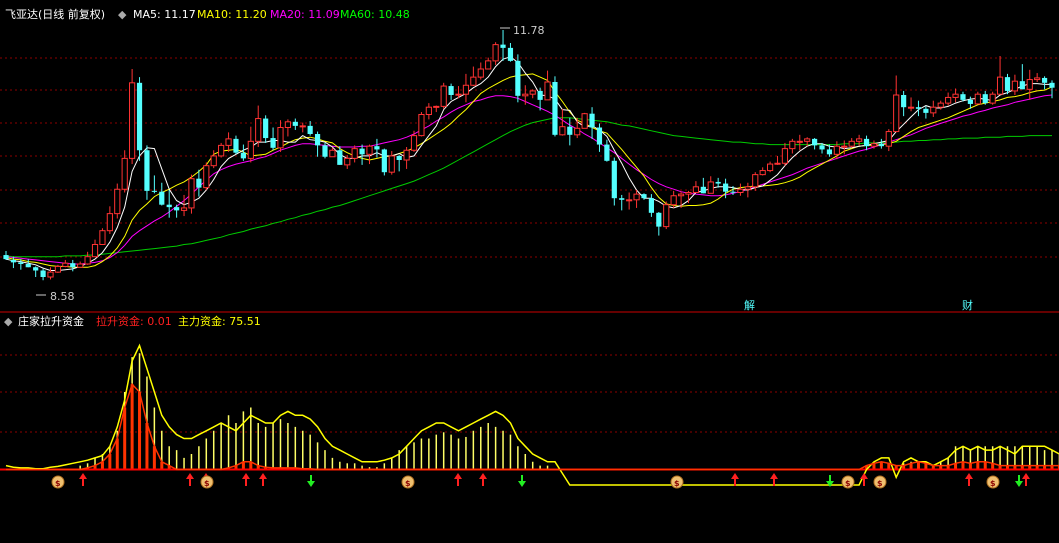 The height and width of the screenshot is (543, 1059). Describe the element at coordinates (207, 482) in the screenshot. I see `money-bag-icon: $` at that location.